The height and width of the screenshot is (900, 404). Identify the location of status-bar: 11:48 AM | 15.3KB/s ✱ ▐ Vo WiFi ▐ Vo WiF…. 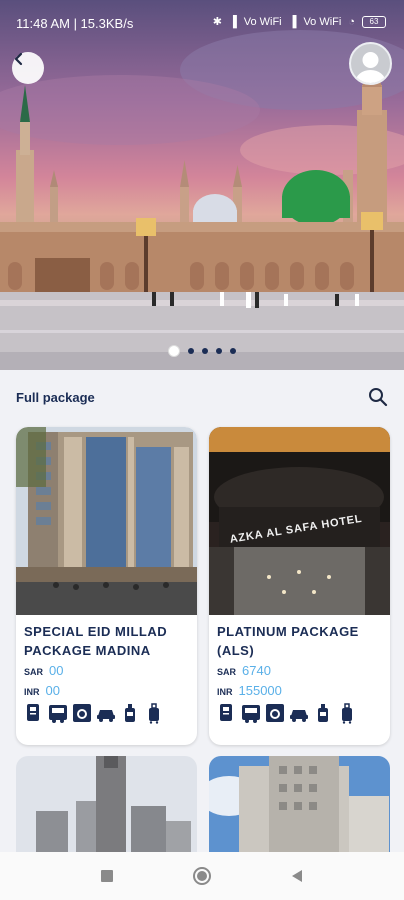
(202, 23).